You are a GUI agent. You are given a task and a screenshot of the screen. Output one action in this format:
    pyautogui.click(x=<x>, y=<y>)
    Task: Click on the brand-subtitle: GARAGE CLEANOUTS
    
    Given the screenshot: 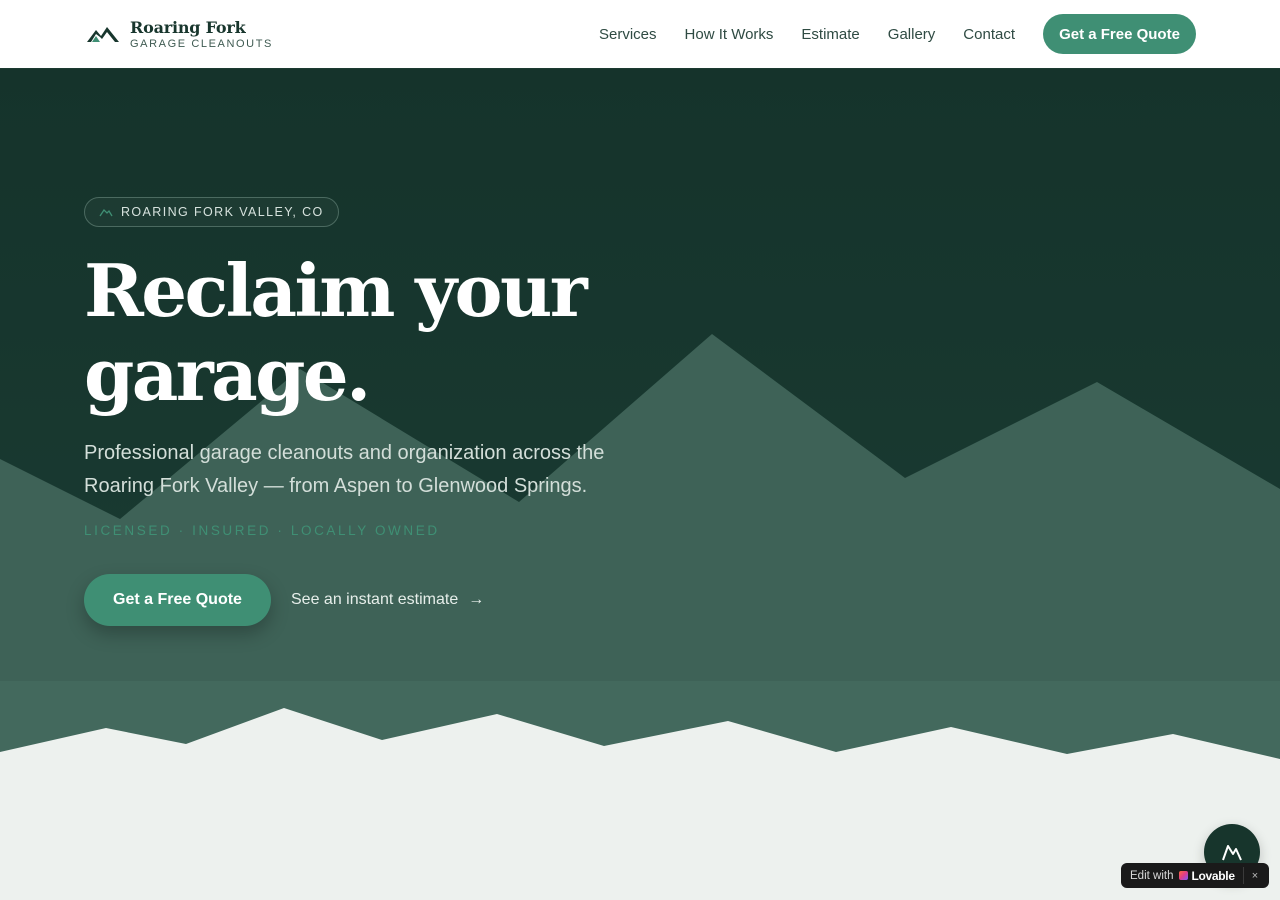 What is the action you would take?
    pyautogui.click(x=201, y=44)
    